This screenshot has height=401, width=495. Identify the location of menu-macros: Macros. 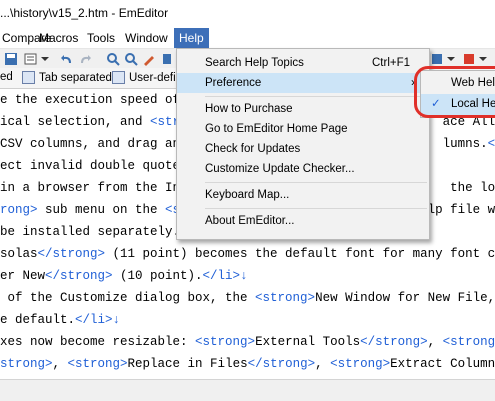
(58, 38).